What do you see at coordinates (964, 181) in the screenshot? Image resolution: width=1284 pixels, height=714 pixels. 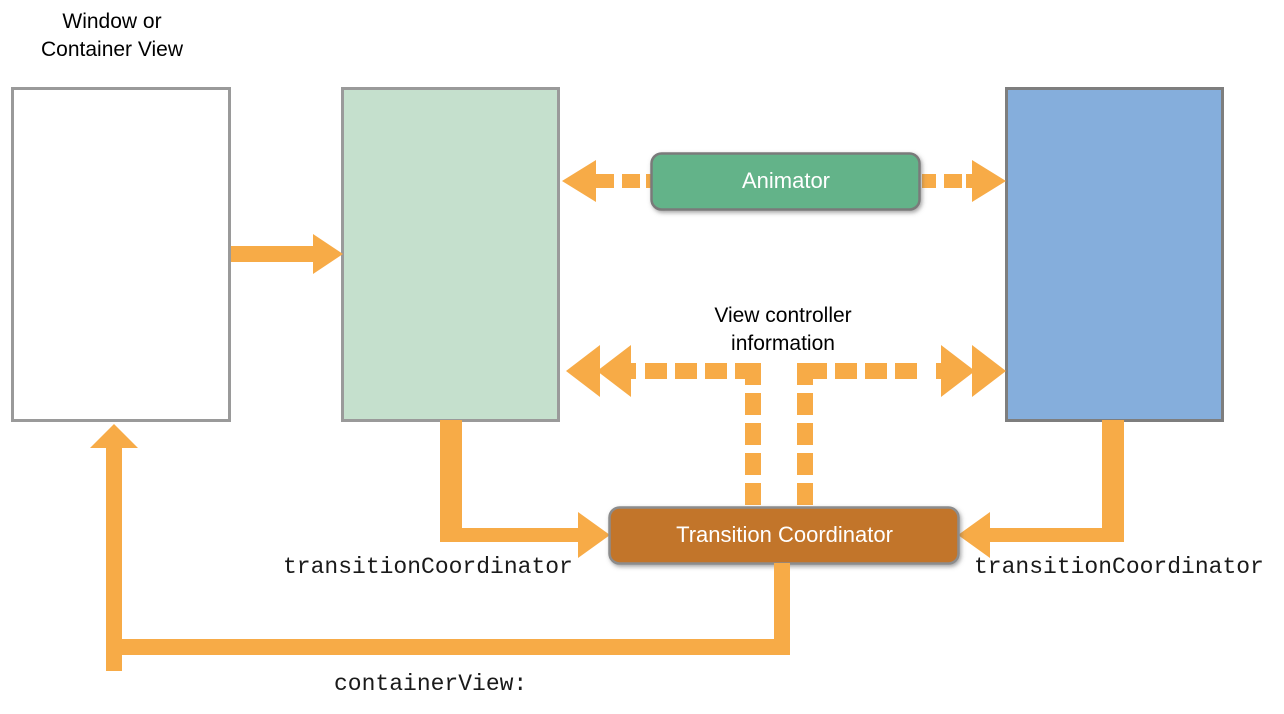 I see `connector-animator-to-toview` at bounding box center [964, 181].